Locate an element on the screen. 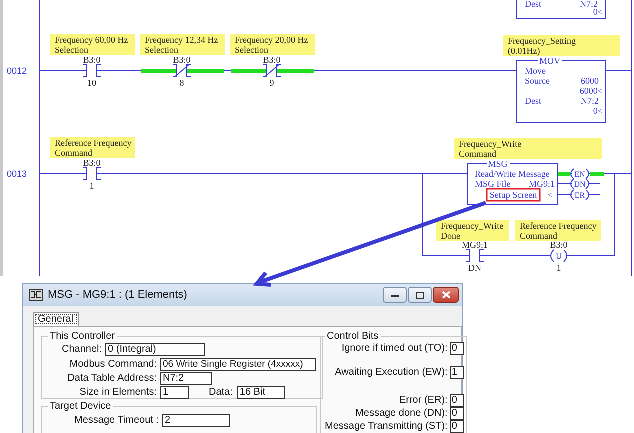  input-field: 16 Bit is located at coordinates (260, 392).